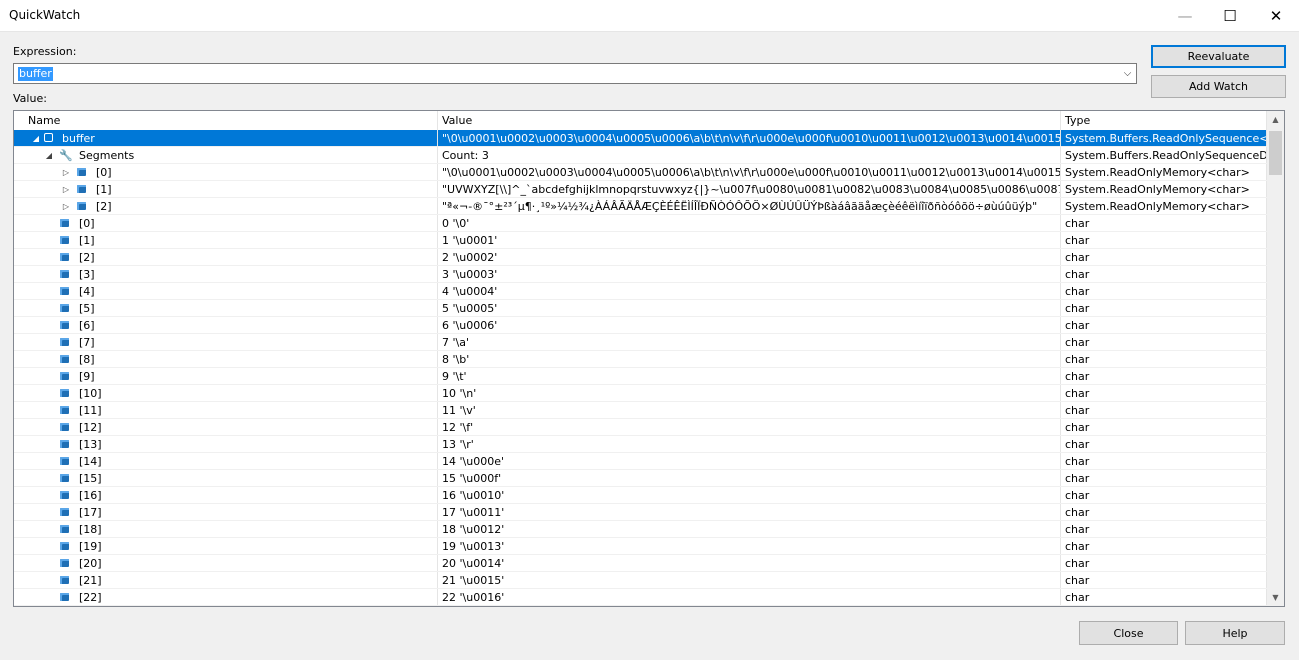 This screenshot has width=1299, height=660. Describe the element at coordinates (45, 51) in the screenshot. I see `expression-label: Expression:` at that location.